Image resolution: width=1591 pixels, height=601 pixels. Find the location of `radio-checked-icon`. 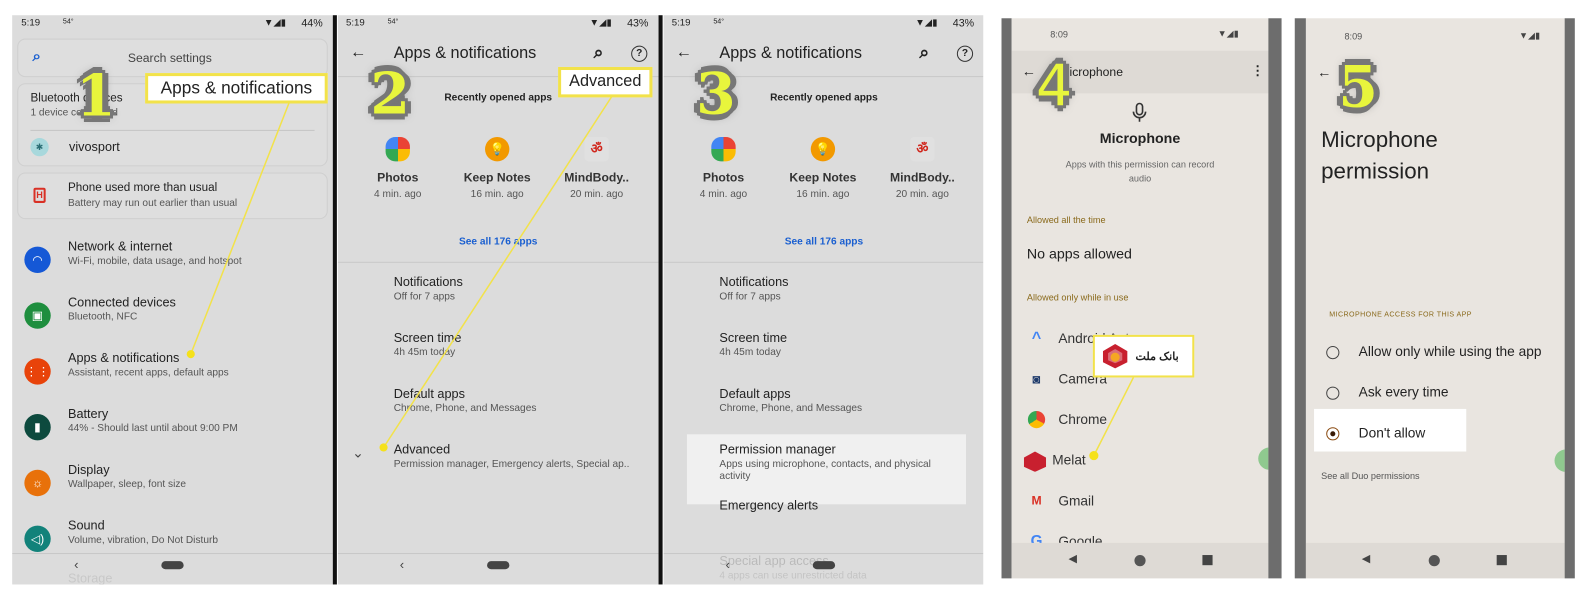

radio-checked-icon is located at coordinates (1333, 434).